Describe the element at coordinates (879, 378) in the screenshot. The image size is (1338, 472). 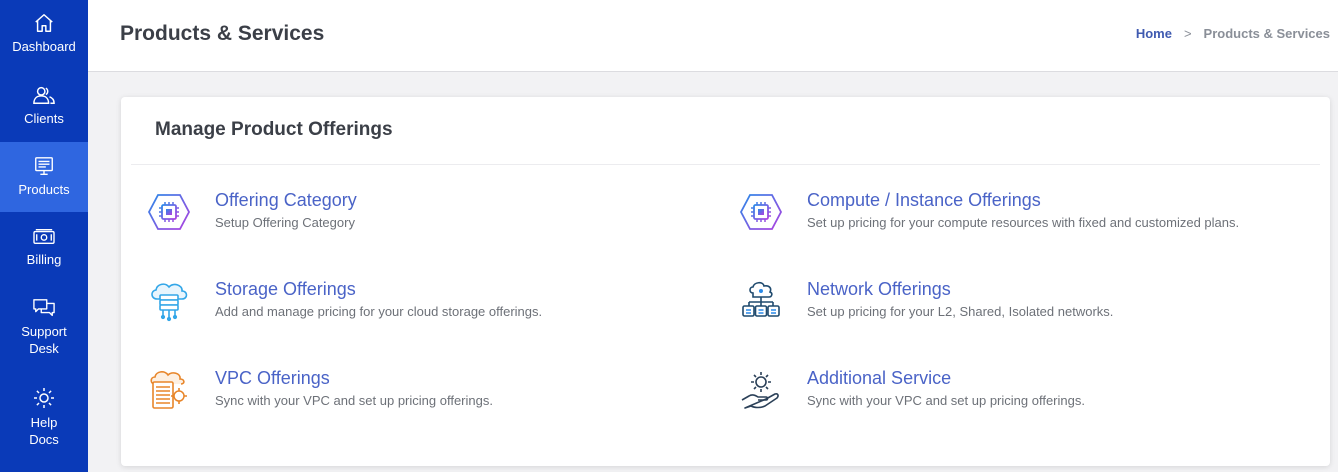
I see `offering-title: Additional Service` at that location.